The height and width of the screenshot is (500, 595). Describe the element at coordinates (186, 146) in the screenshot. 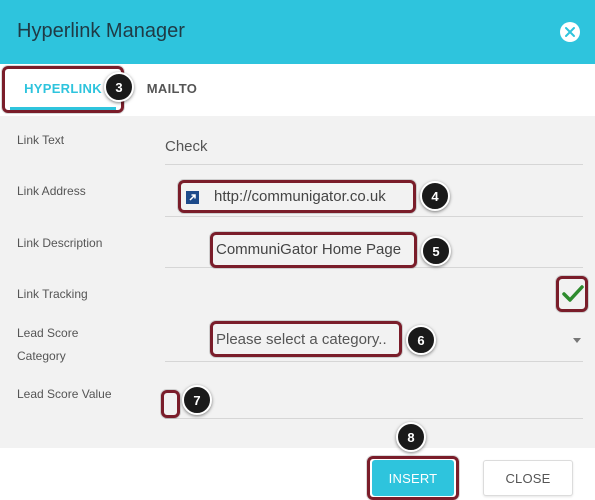

I see `link-text-input: Check` at that location.